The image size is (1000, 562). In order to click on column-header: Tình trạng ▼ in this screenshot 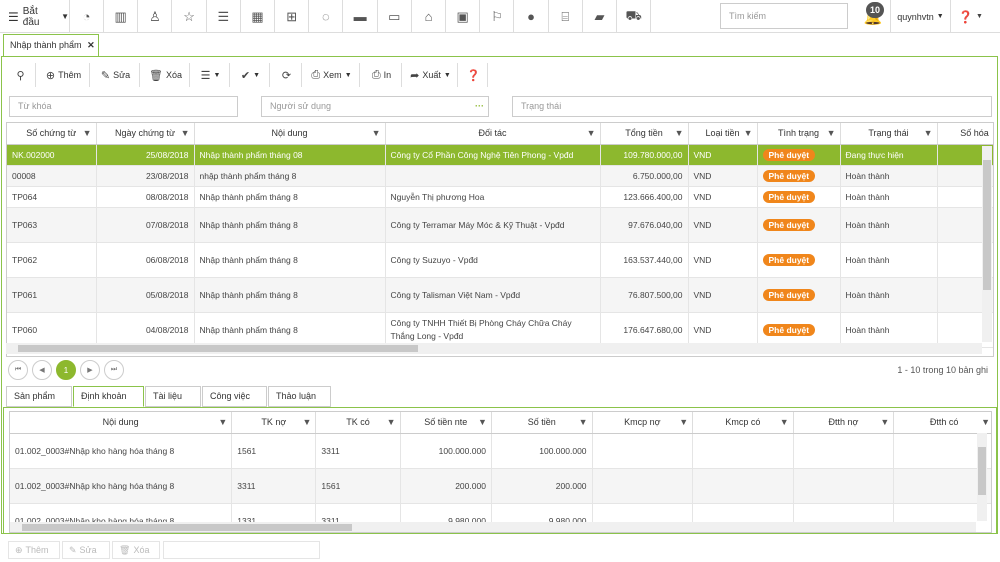, I will do `click(799, 134)`.